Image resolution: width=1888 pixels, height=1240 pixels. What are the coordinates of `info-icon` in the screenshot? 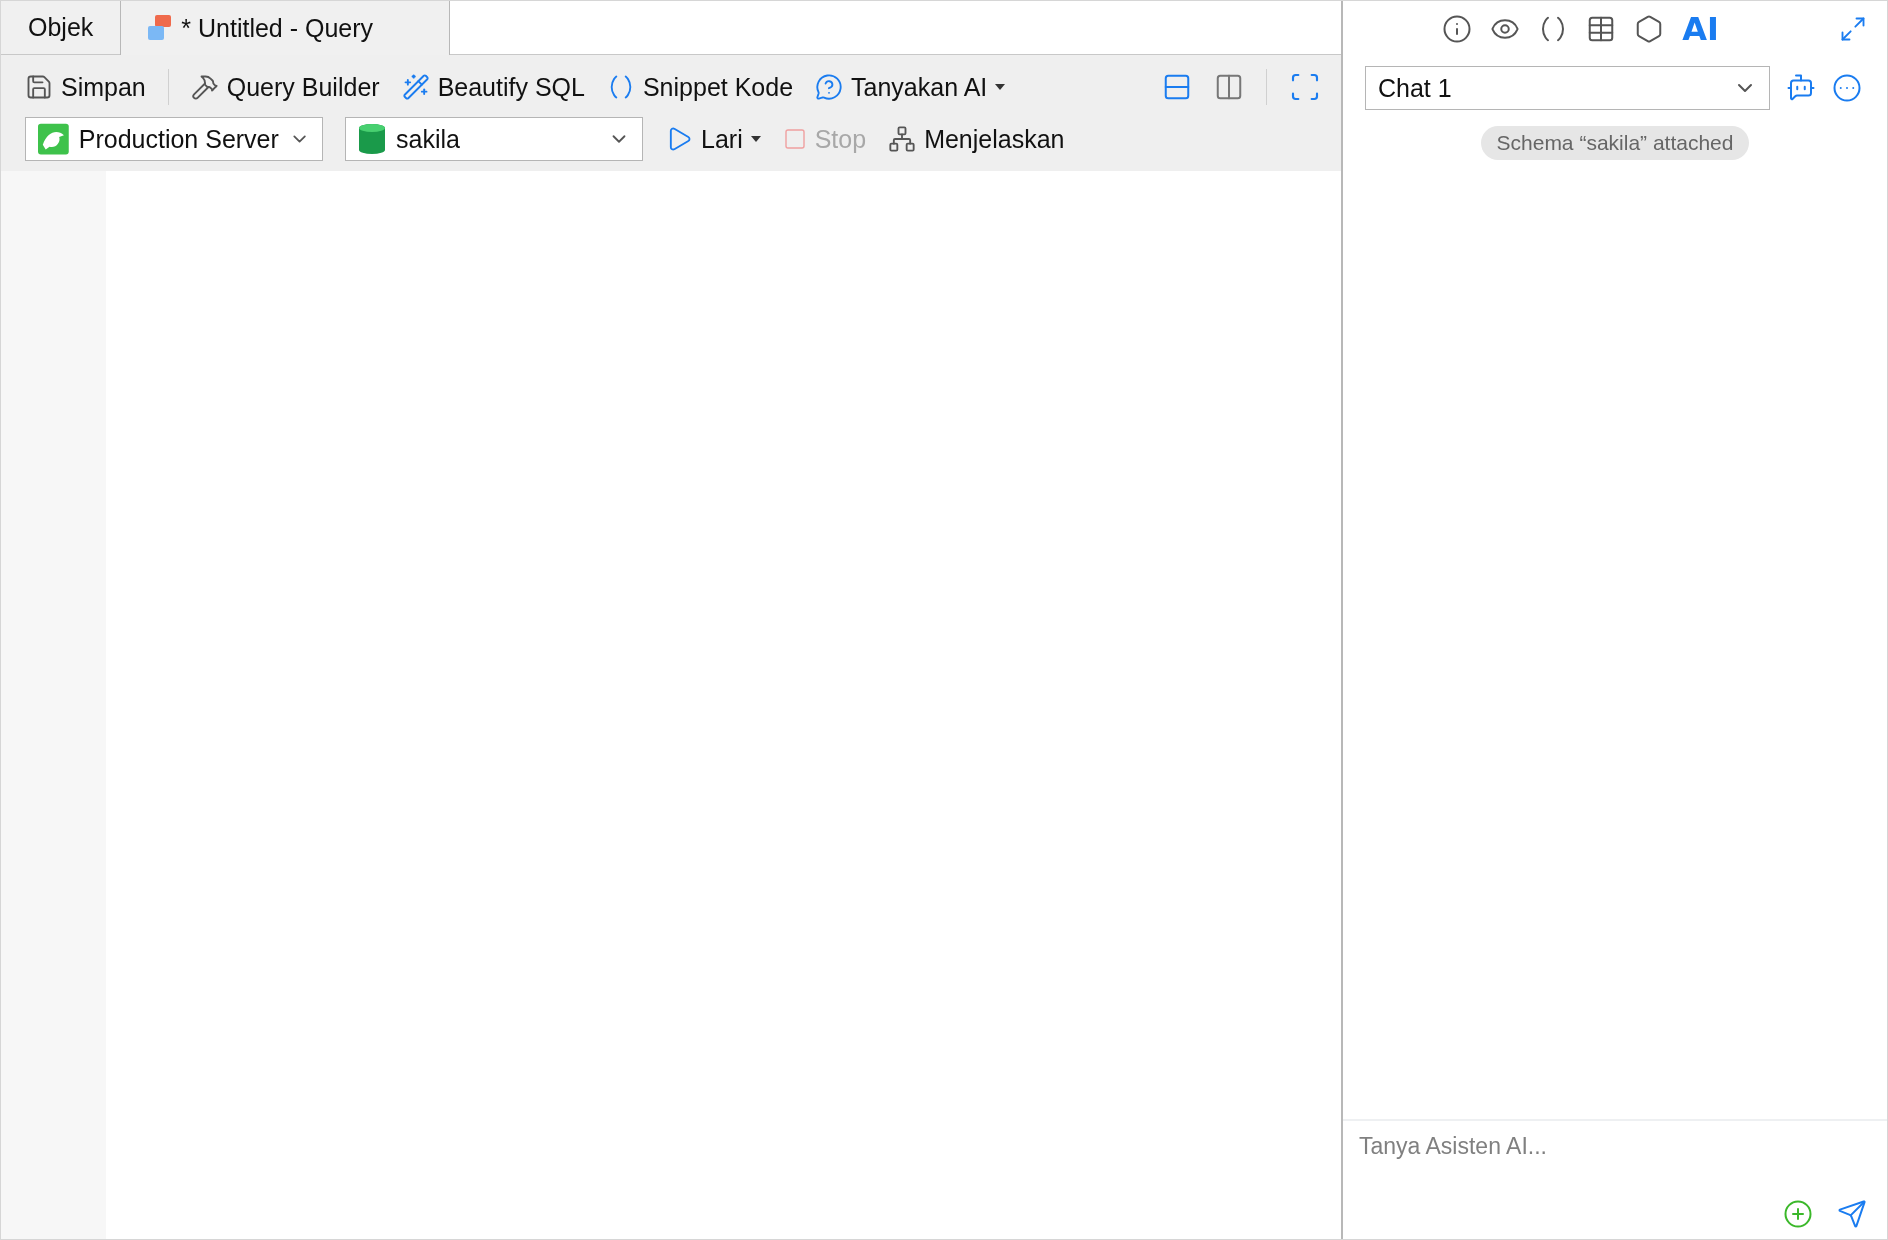 It's located at (1457, 28).